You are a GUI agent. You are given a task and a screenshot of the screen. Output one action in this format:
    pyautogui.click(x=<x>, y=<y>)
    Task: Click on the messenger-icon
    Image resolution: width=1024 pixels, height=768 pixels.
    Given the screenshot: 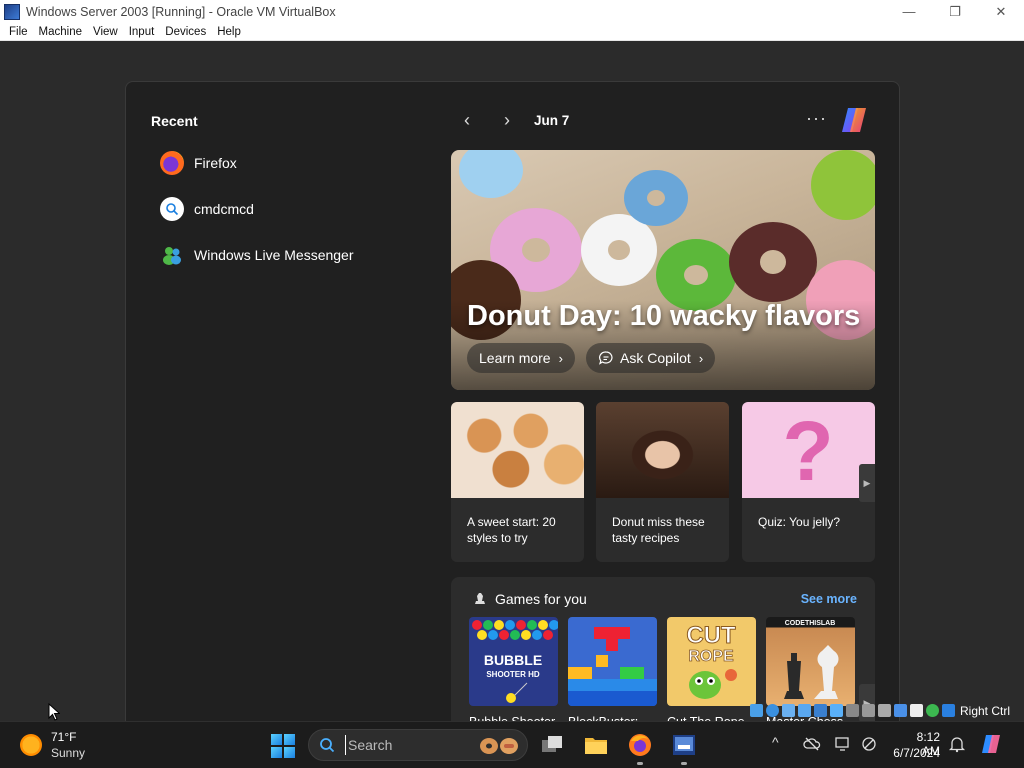 What is the action you would take?
    pyautogui.click(x=172, y=255)
    